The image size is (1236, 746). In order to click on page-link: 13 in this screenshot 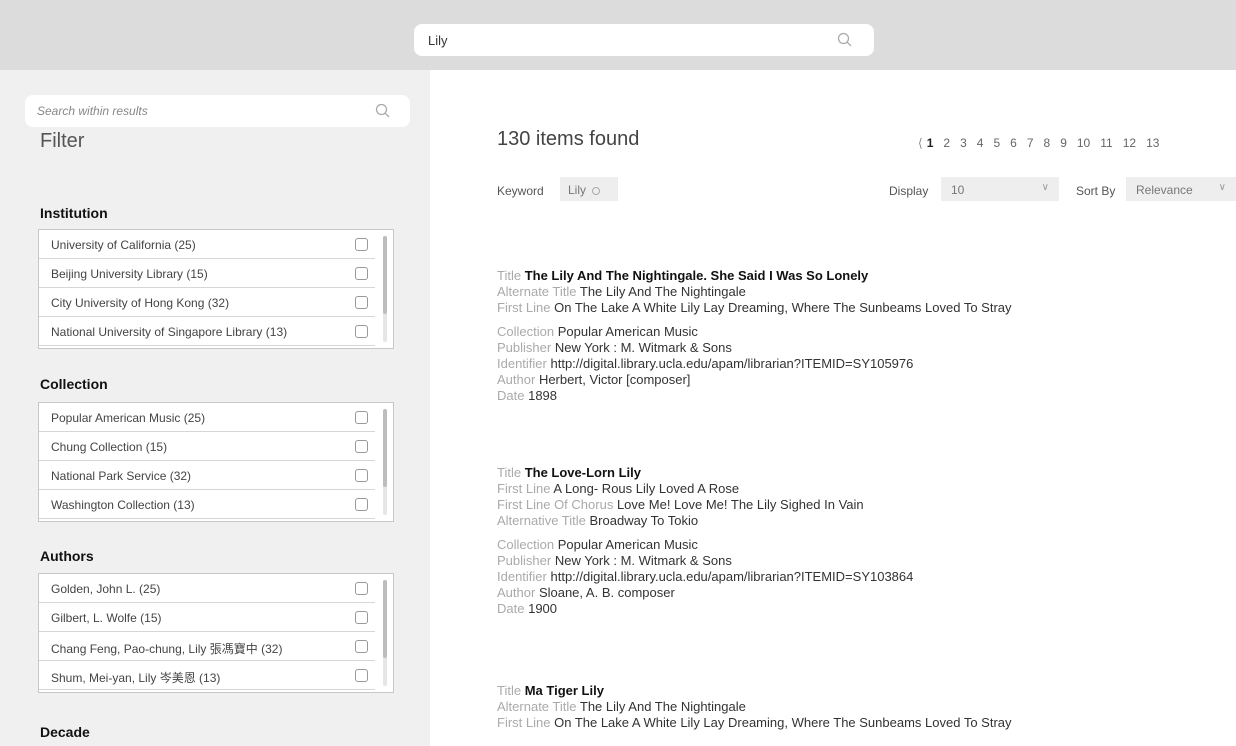, I will do `click(1152, 143)`.